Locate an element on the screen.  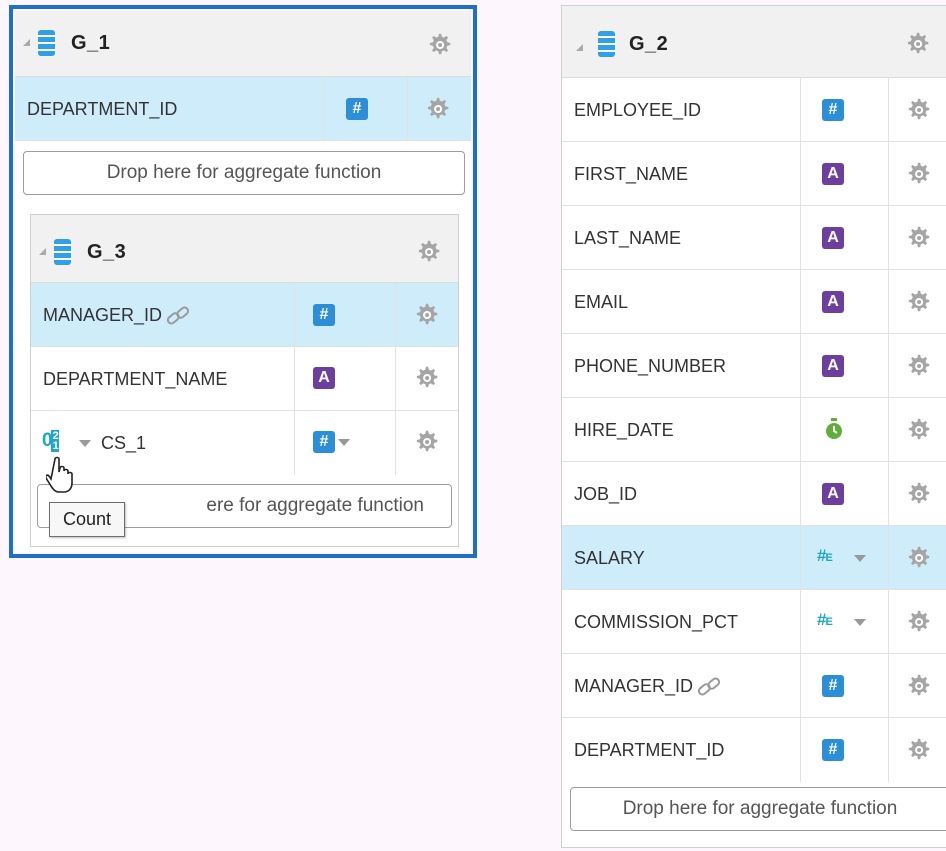
column-name: SALARY is located at coordinates (609, 558).